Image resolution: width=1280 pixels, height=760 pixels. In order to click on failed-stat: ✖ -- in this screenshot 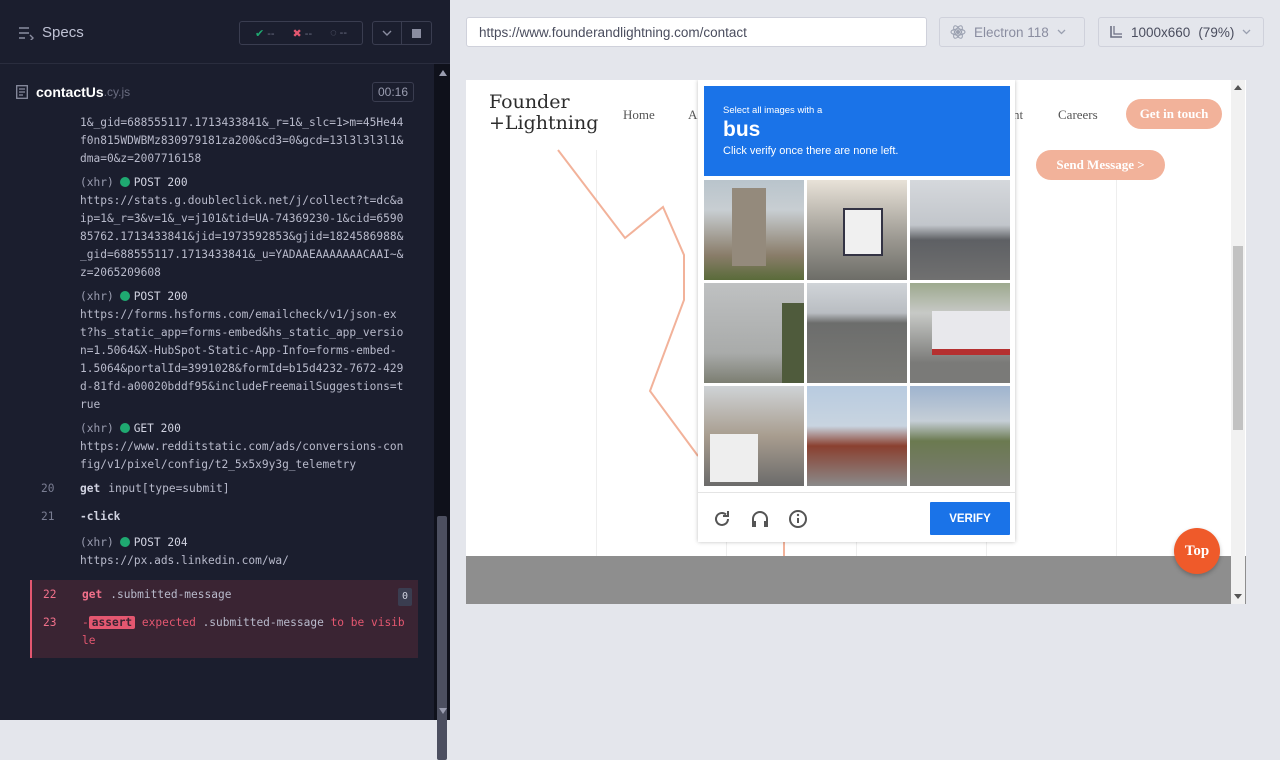, I will do `click(302, 33)`.